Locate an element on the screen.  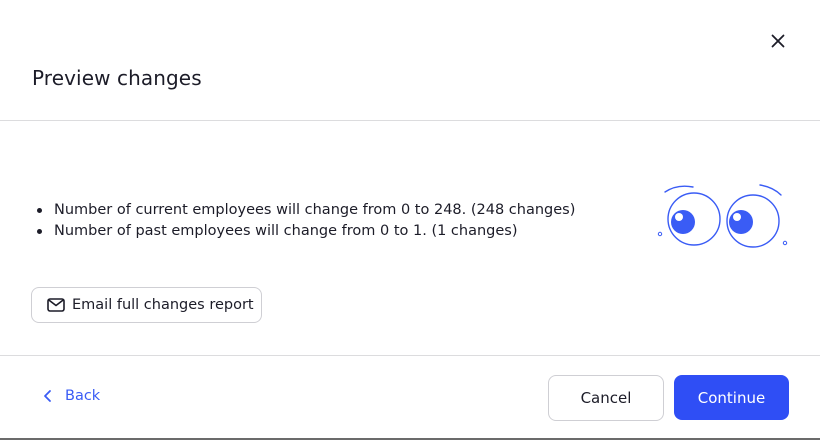
back-button: Back is located at coordinates (71, 396).